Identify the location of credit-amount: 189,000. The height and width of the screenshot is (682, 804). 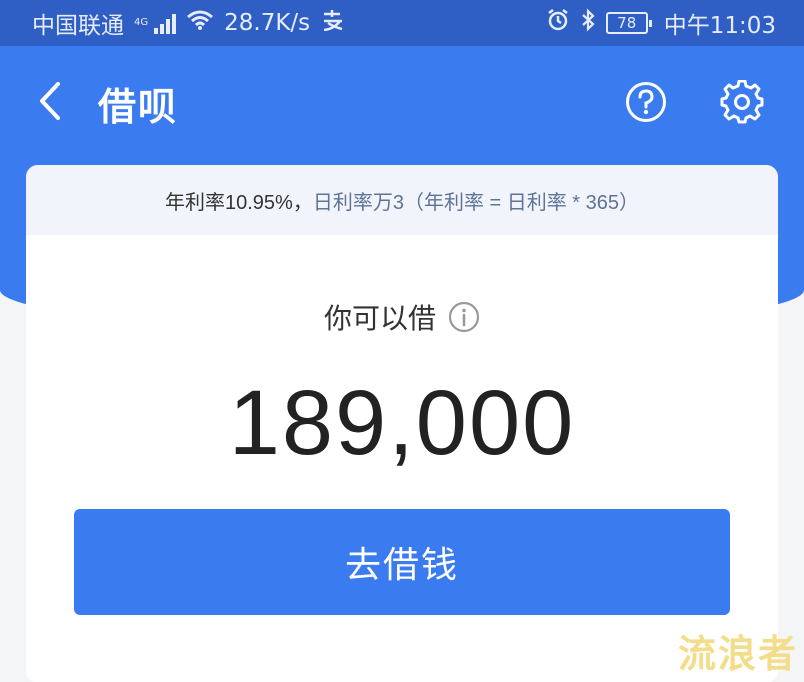
(402, 423).